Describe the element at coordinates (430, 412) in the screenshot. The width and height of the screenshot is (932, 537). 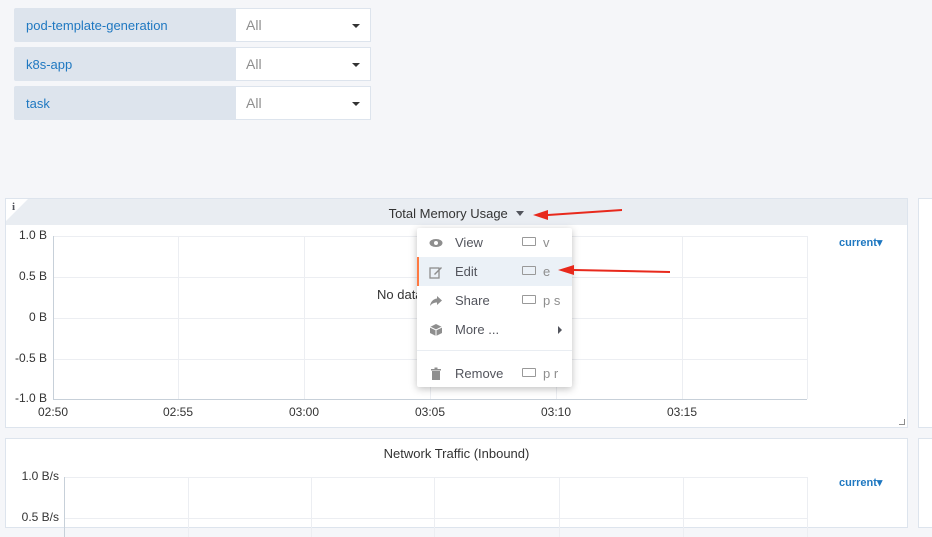
I see `x-tick-label: 03:05` at that location.